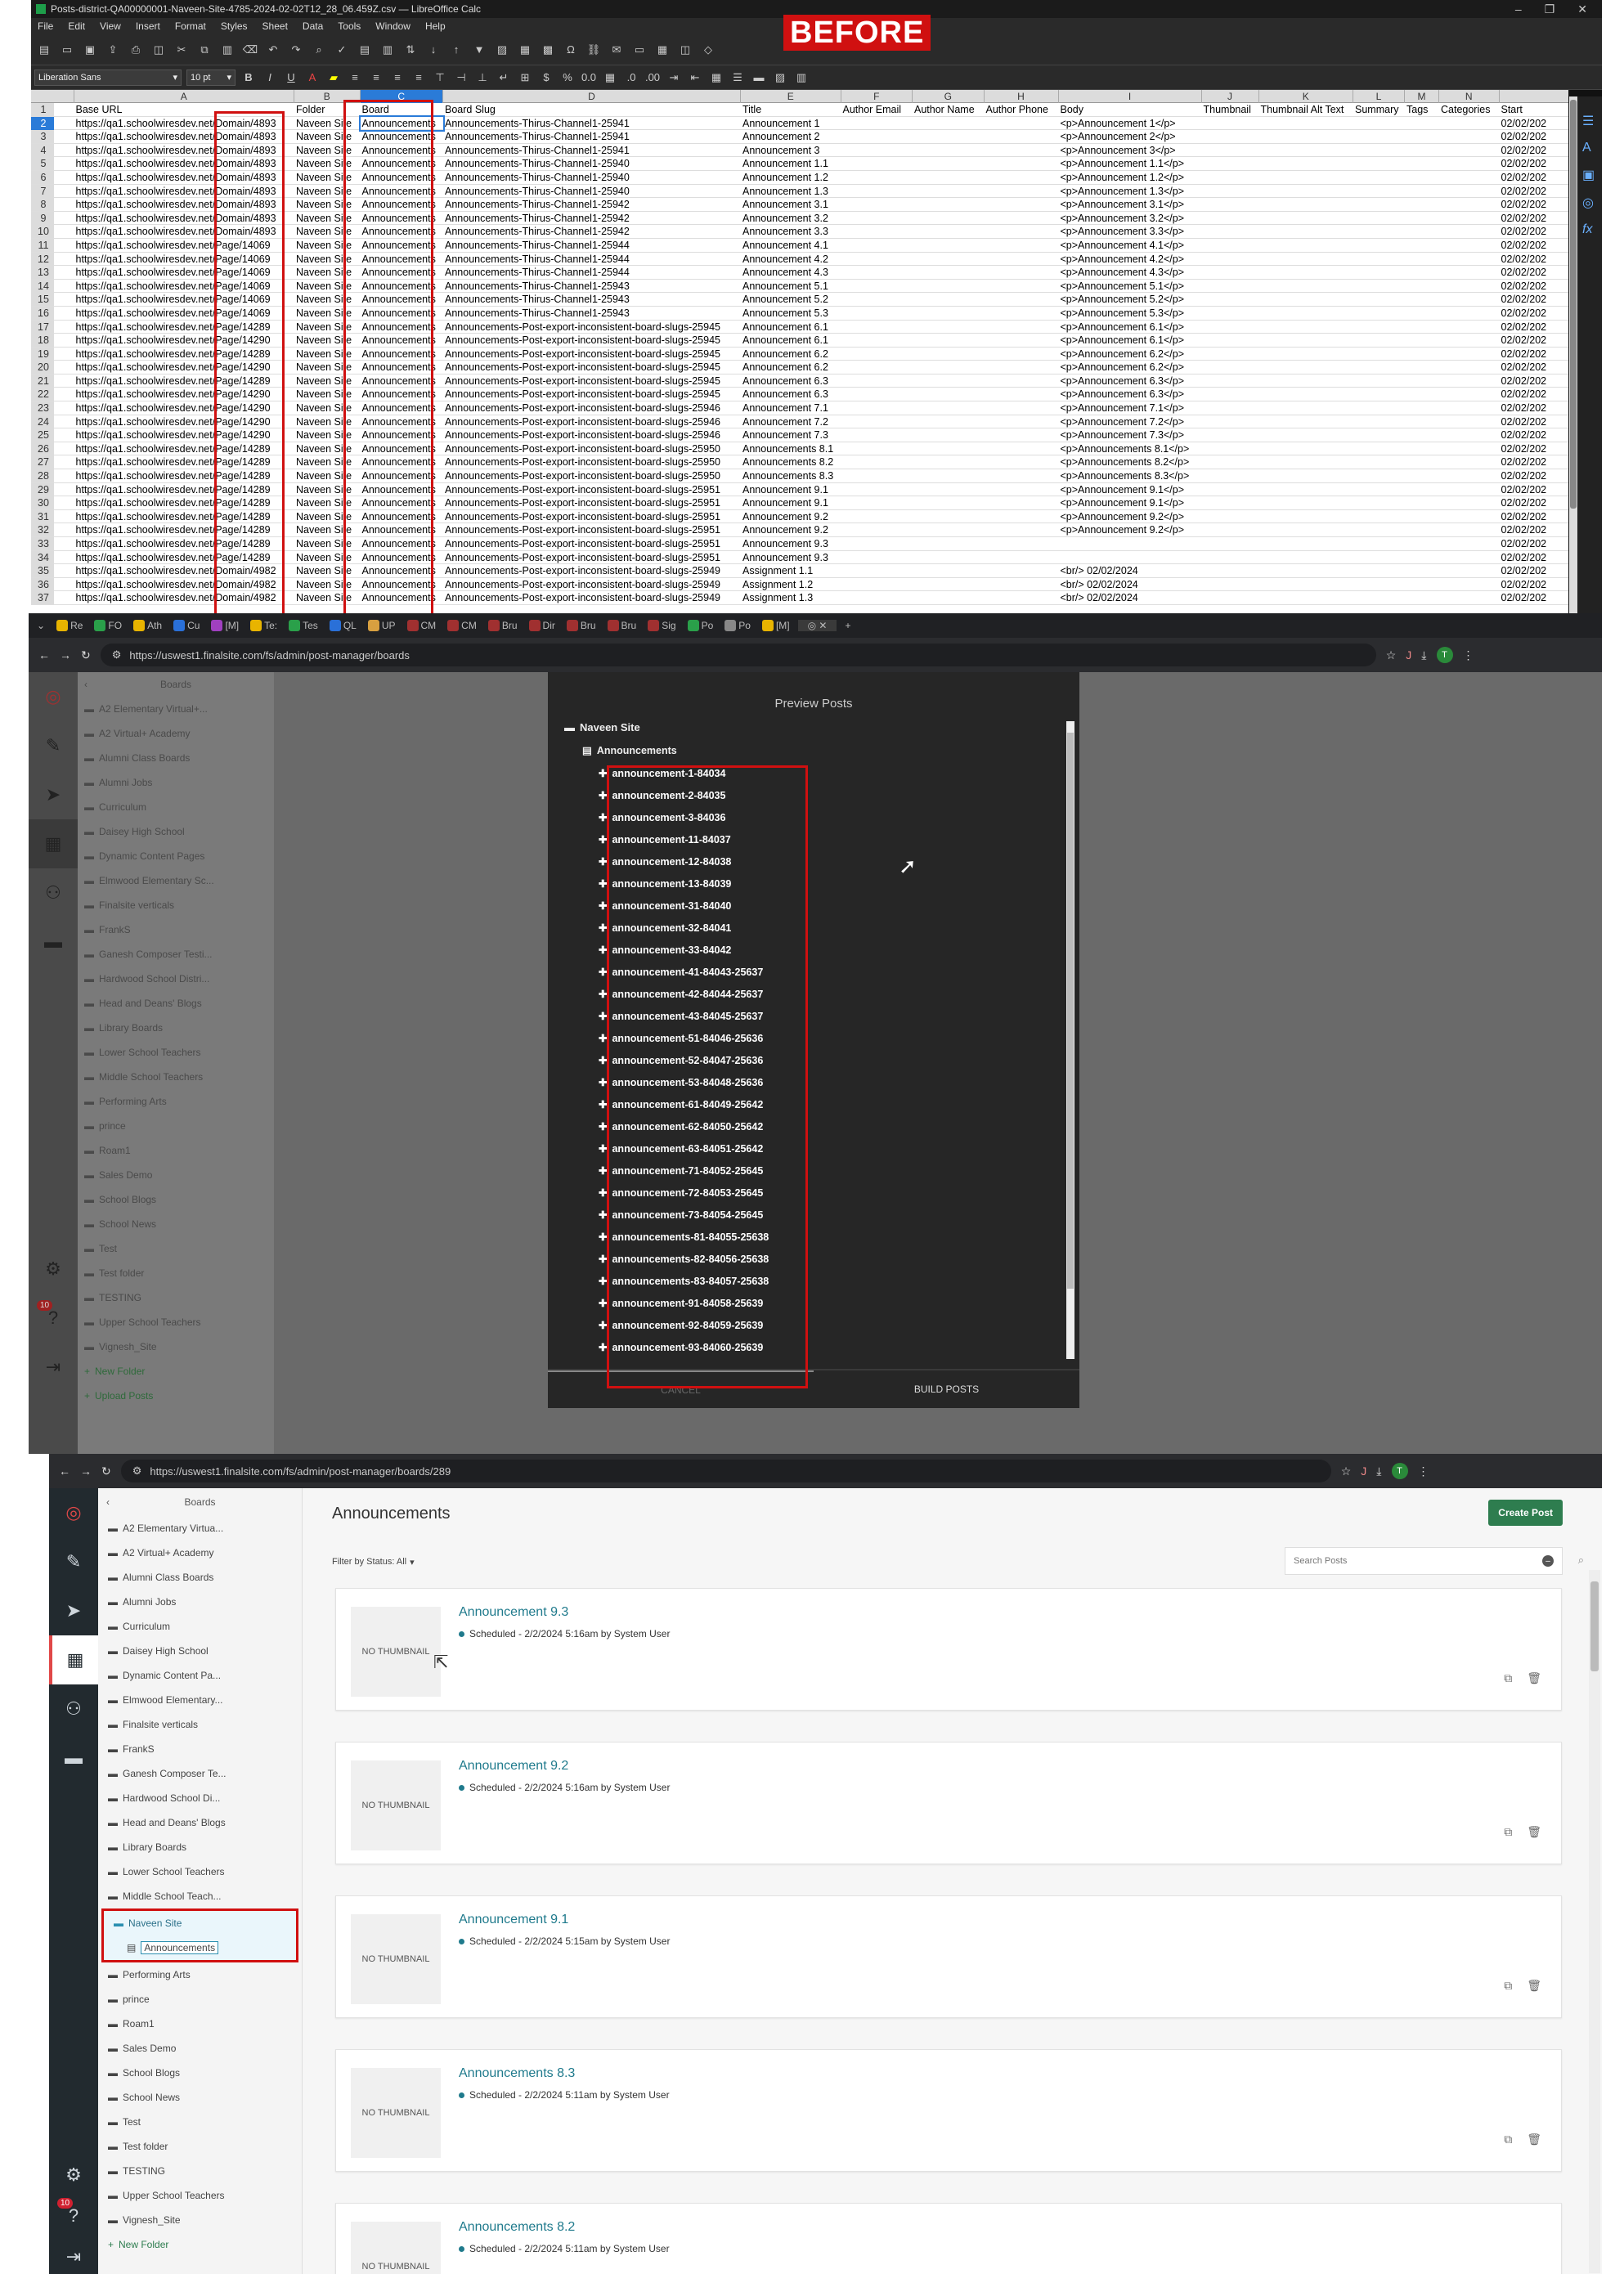  Describe the element at coordinates (43, 123) in the screenshot. I see `row-number: 2` at that location.